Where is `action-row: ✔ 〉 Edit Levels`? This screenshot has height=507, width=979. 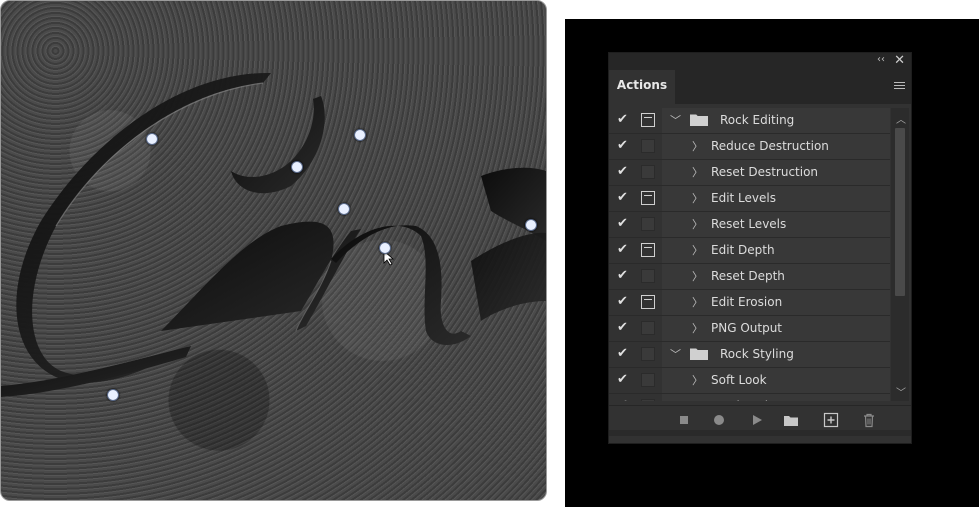
action-row: ✔ 〉 Edit Levels is located at coordinates (749, 199).